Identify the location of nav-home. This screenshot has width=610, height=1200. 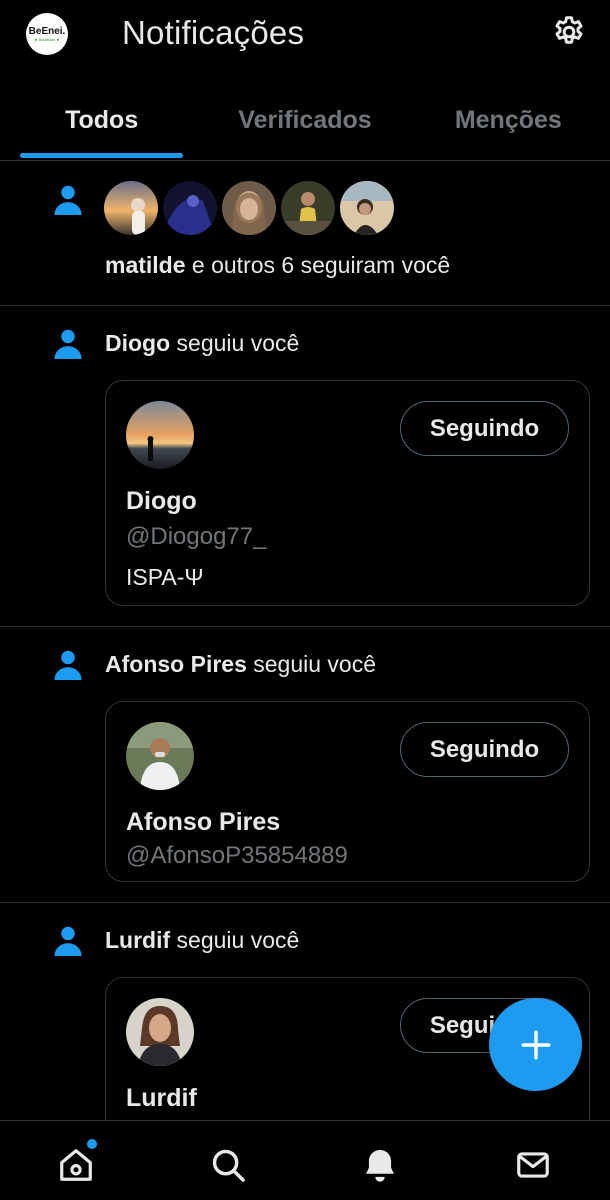
(76, 1165).